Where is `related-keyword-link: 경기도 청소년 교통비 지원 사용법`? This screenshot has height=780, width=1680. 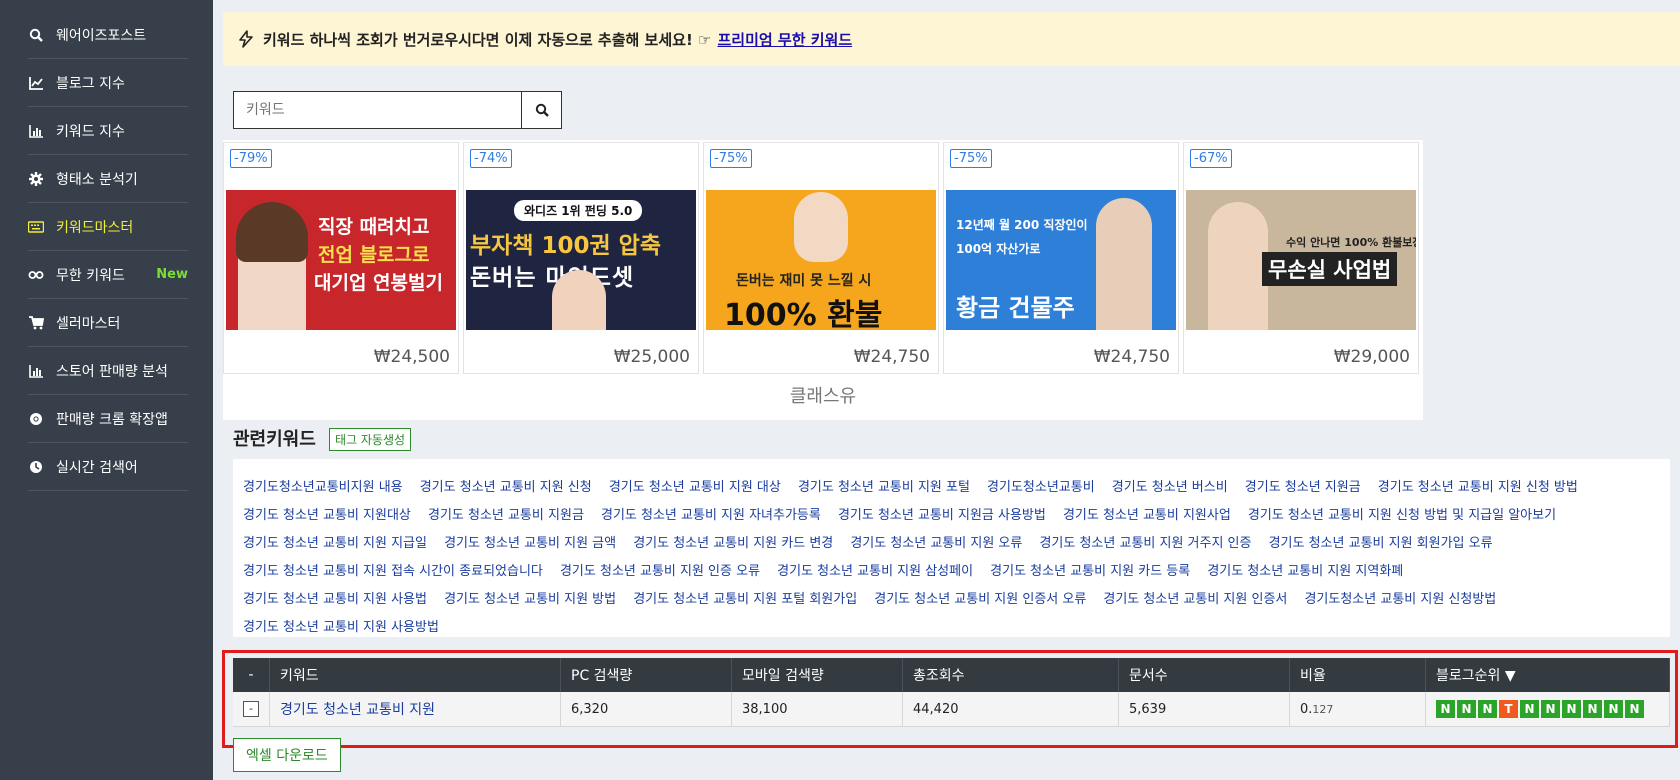 related-keyword-link: 경기도 청소년 교통비 지원 사용법 is located at coordinates (335, 599).